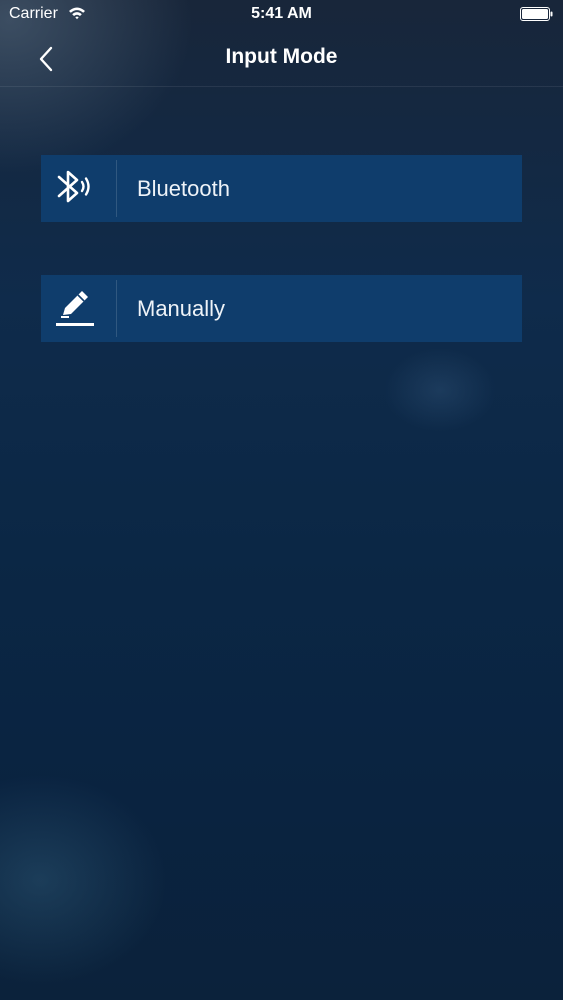  What do you see at coordinates (78, 308) in the screenshot?
I see `pencil-icon` at bounding box center [78, 308].